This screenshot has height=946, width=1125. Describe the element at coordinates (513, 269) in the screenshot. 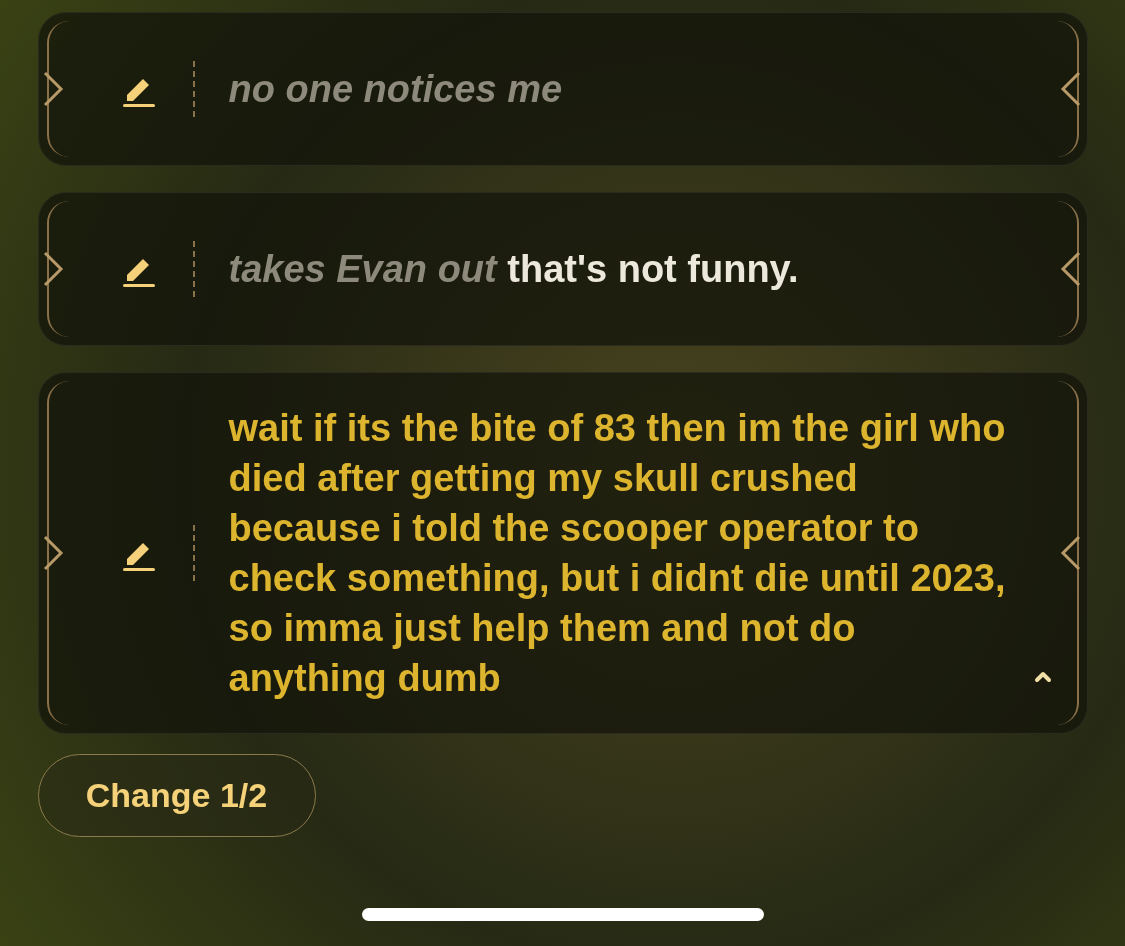

I see `reply-text: takes Evan out that's not funny.` at that location.